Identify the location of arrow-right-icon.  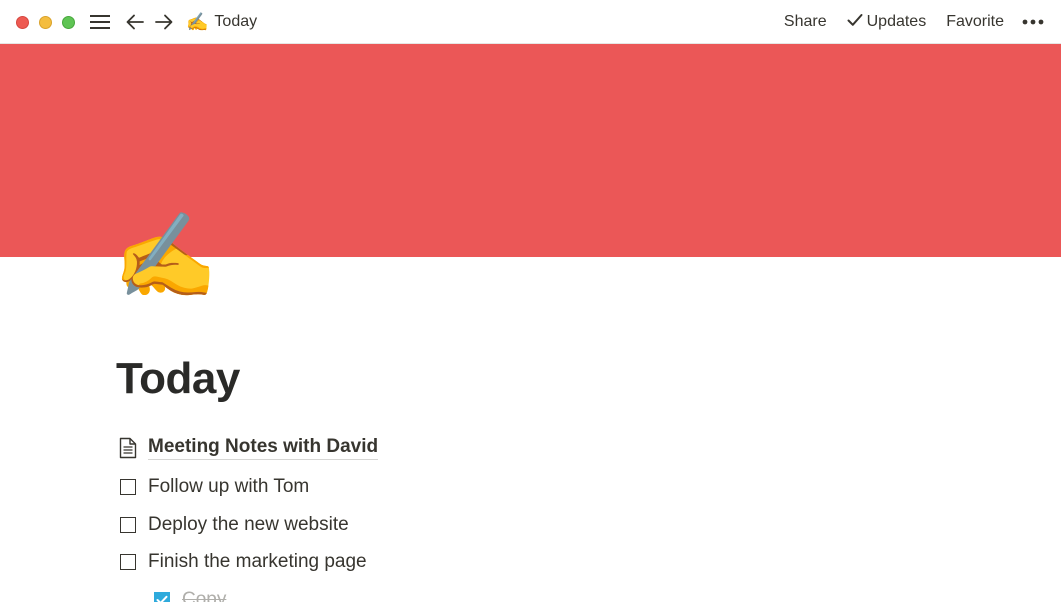
(164, 22).